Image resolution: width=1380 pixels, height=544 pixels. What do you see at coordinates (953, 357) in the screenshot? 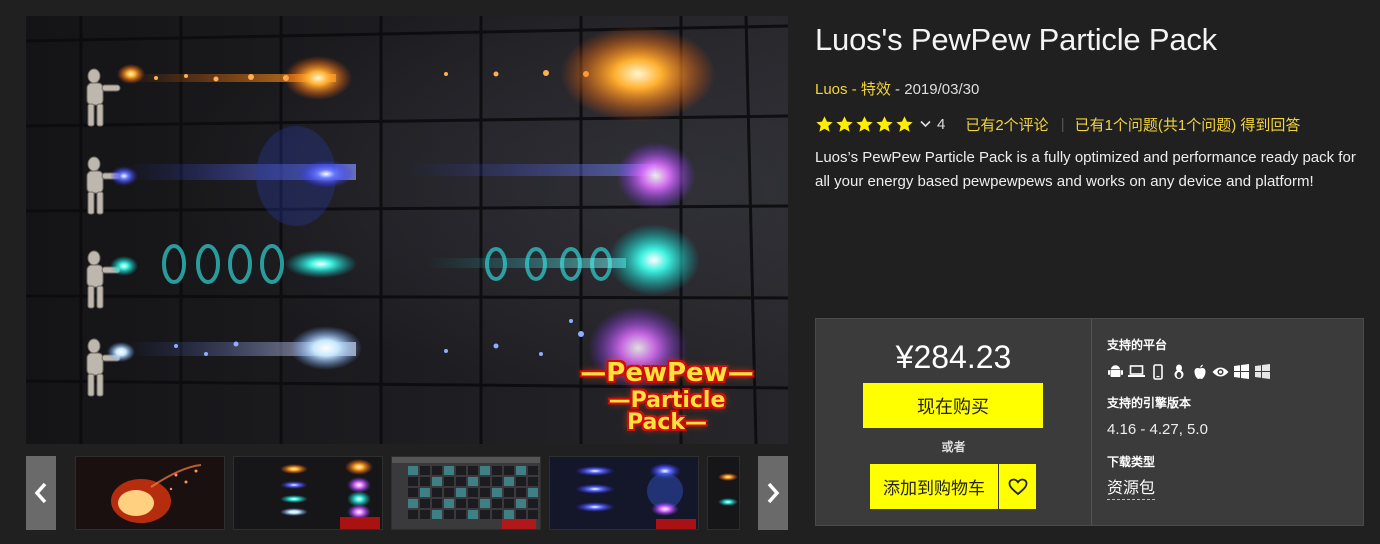
I see `price: ¥284.23` at bounding box center [953, 357].